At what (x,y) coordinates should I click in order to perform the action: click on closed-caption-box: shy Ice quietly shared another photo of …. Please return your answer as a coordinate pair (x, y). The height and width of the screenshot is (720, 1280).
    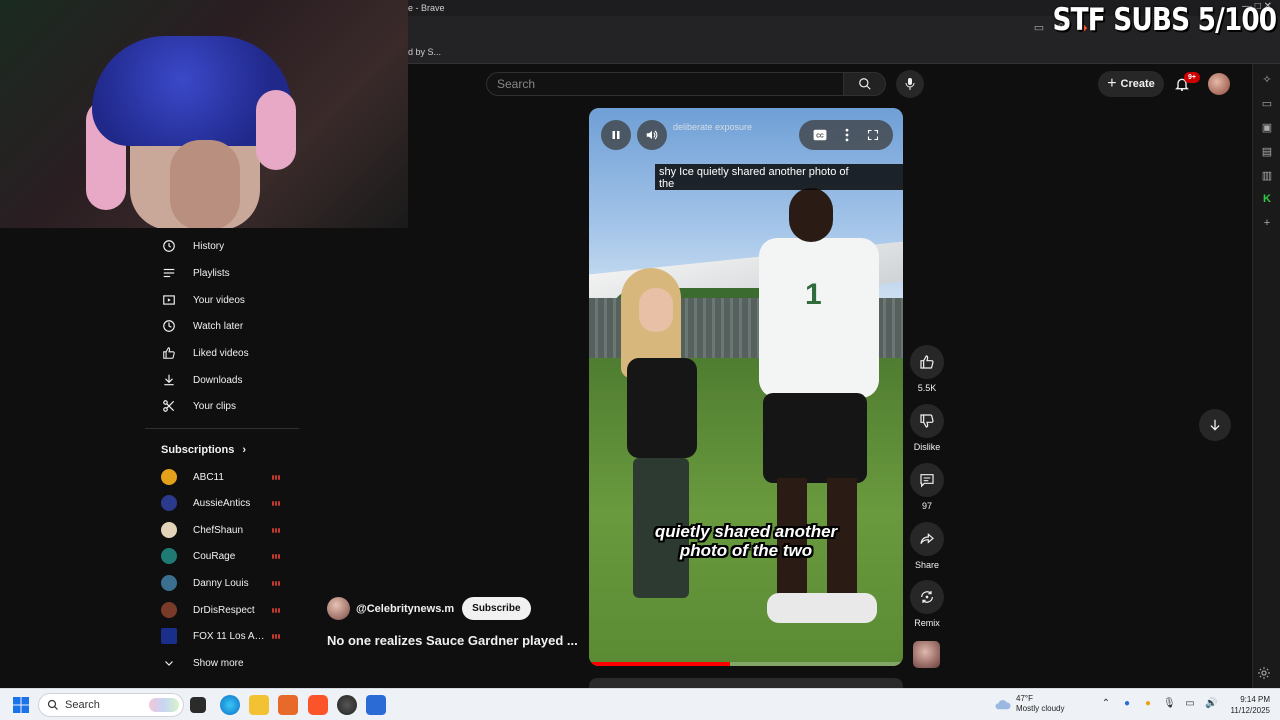
    Looking at the image, I should click on (779, 177).